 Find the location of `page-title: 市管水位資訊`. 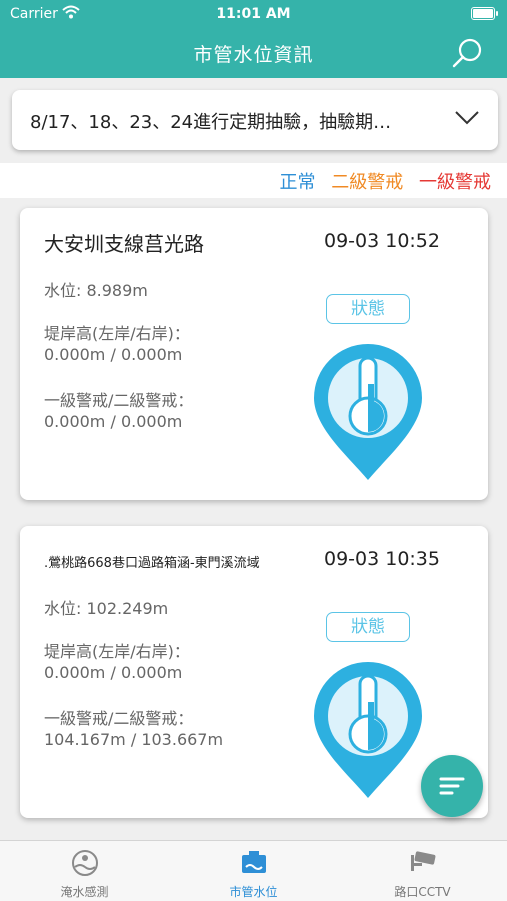

page-title: 市管水位資訊 is located at coordinates (253, 55).